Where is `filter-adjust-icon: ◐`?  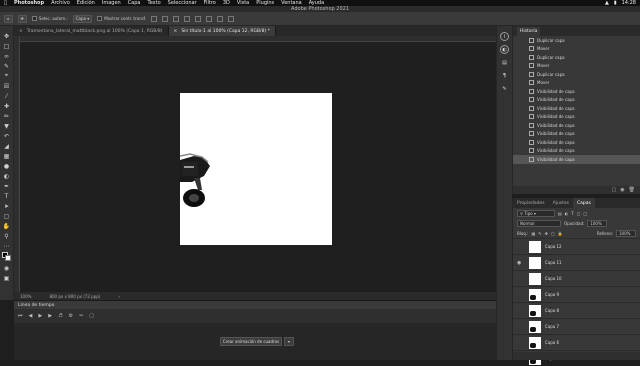 filter-adjust-icon: ◐ is located at coordinates (567, 213).